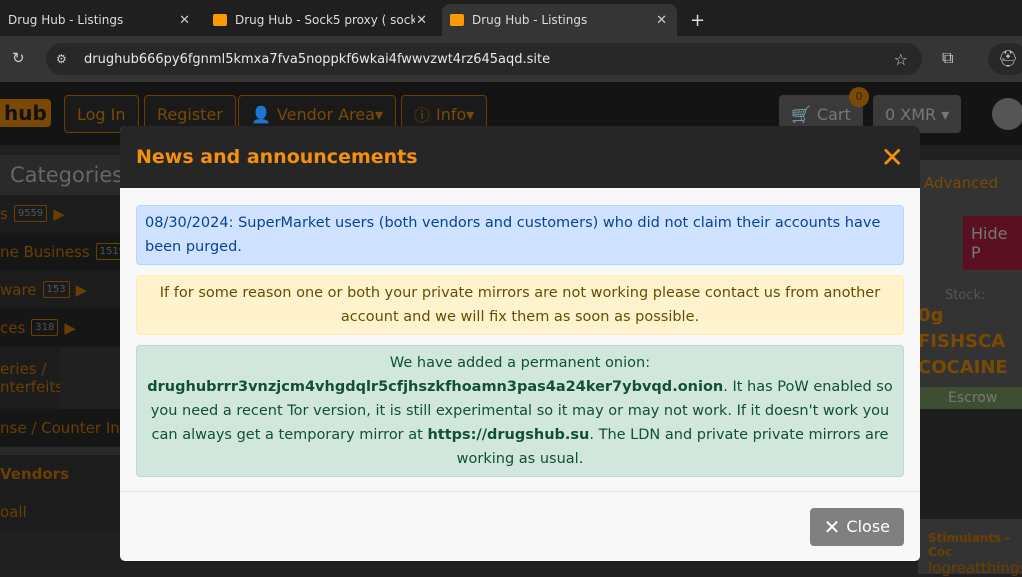  I want to click on site-info-icon: ⚙, so click(61, 59).